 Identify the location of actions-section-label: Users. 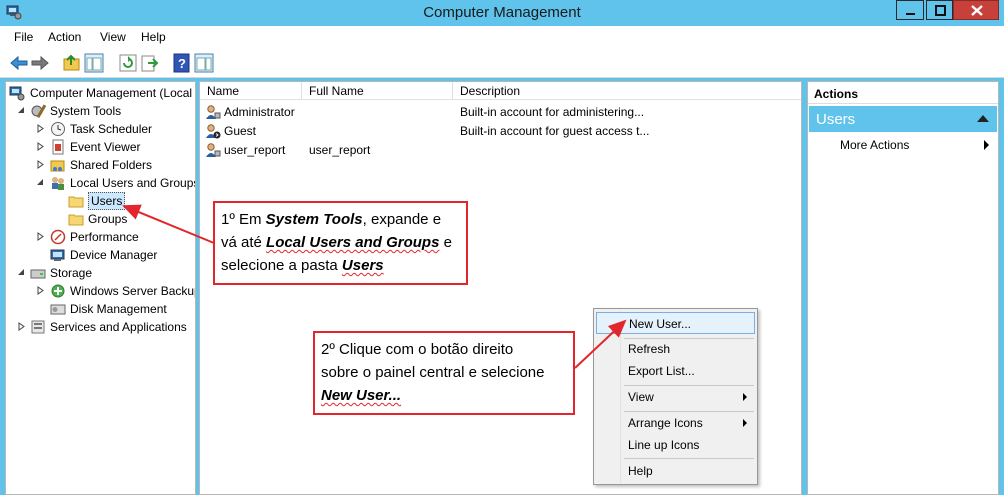
(836, 119).